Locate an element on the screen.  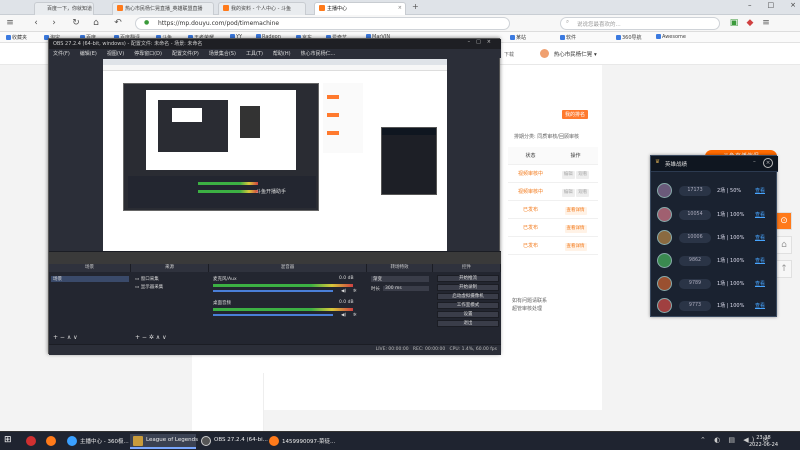
menu-icon: ≡ is located at coordinates (10, 23).